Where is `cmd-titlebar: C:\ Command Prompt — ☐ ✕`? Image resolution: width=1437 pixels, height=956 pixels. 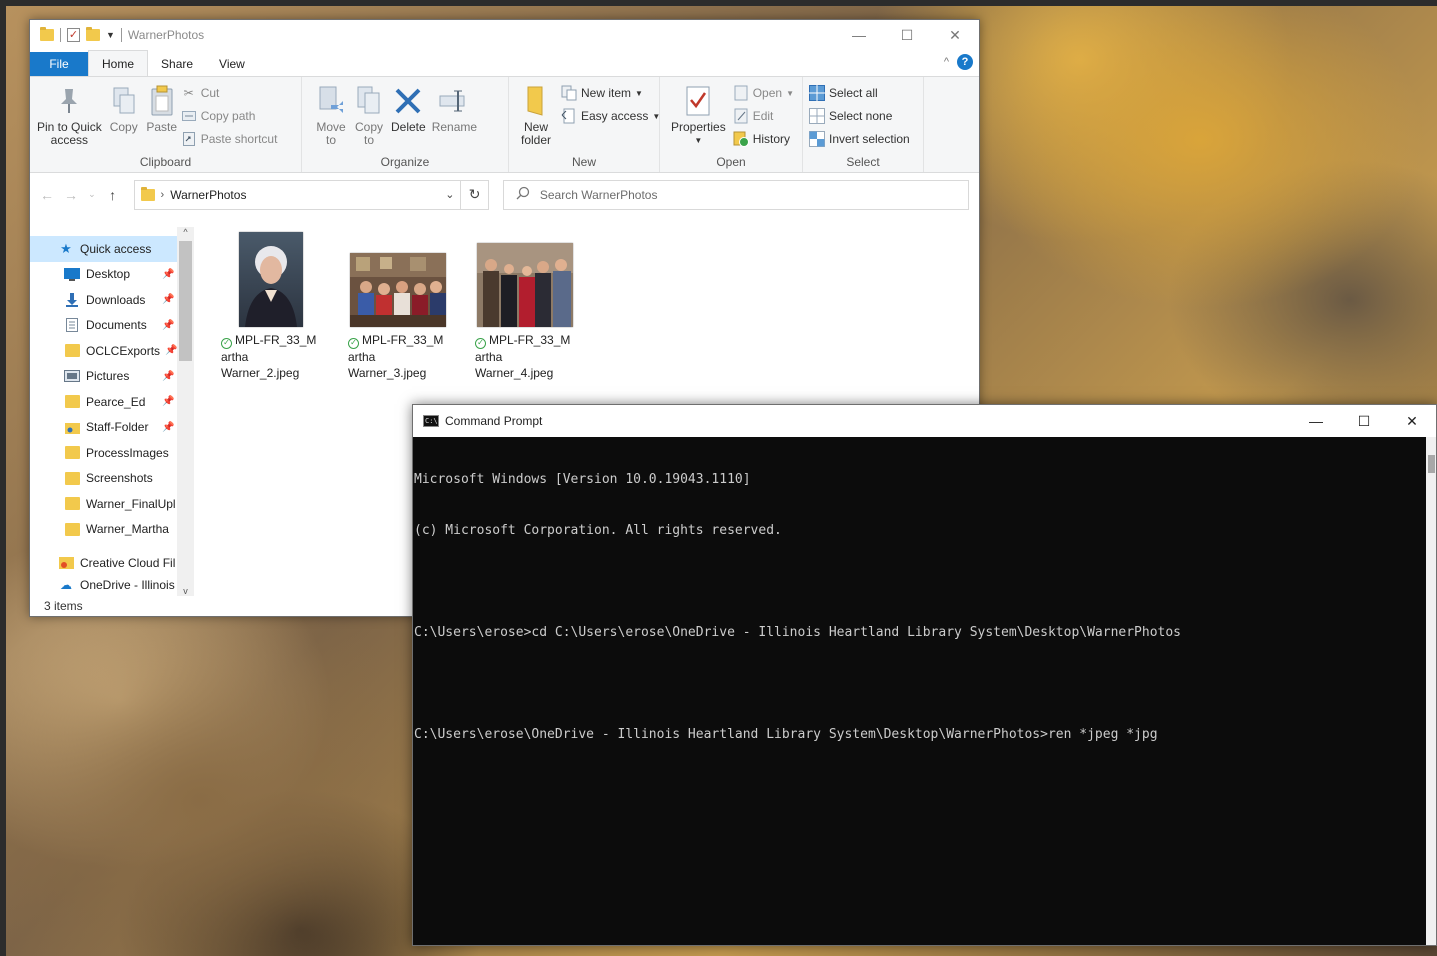
cmd-titlebar: C:\ Command Prompt — ☐ ✕ is located at coordinates (924, 421).